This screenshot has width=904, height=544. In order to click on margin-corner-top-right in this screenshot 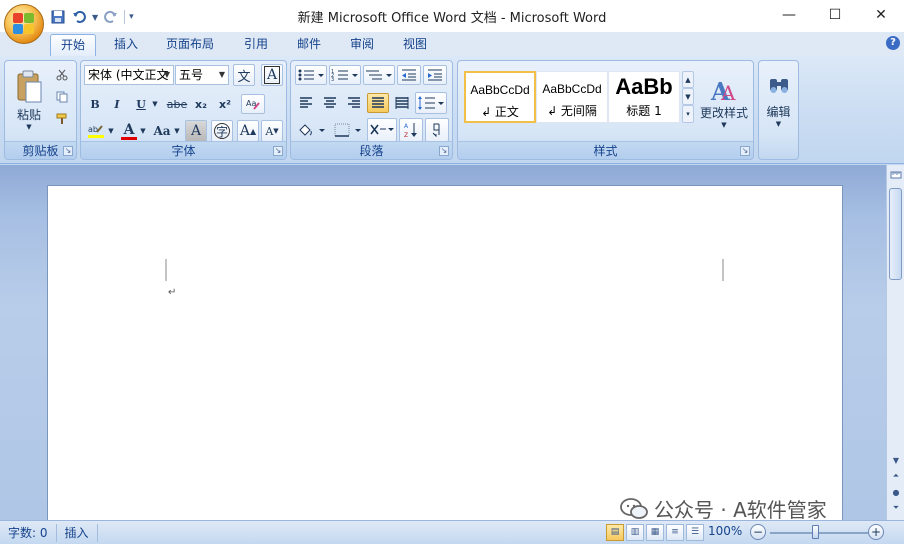, I will do `click(723, 270)`.